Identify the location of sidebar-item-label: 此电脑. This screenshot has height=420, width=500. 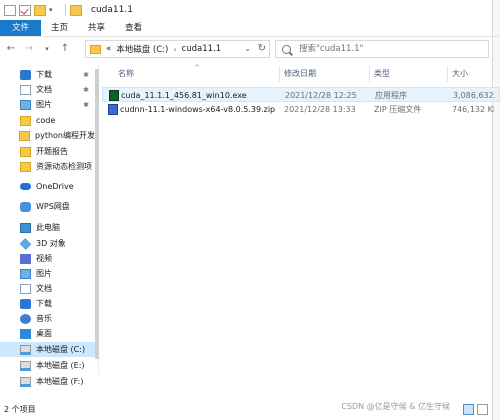
(48, 227).